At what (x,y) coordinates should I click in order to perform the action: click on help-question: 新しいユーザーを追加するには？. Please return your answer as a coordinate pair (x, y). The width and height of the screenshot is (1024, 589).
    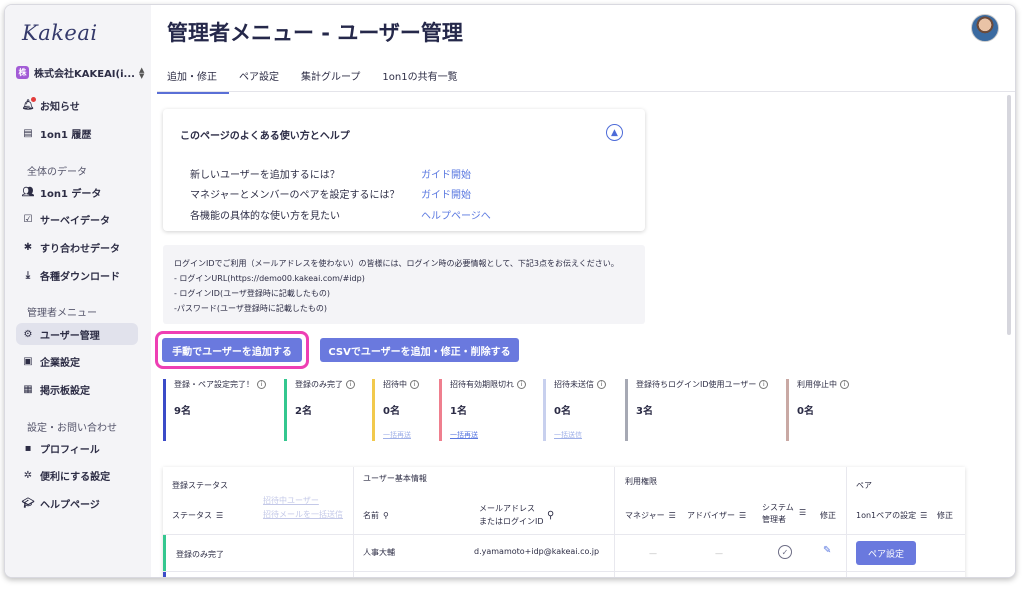
    Looking at the image, I should click on (265, 175).